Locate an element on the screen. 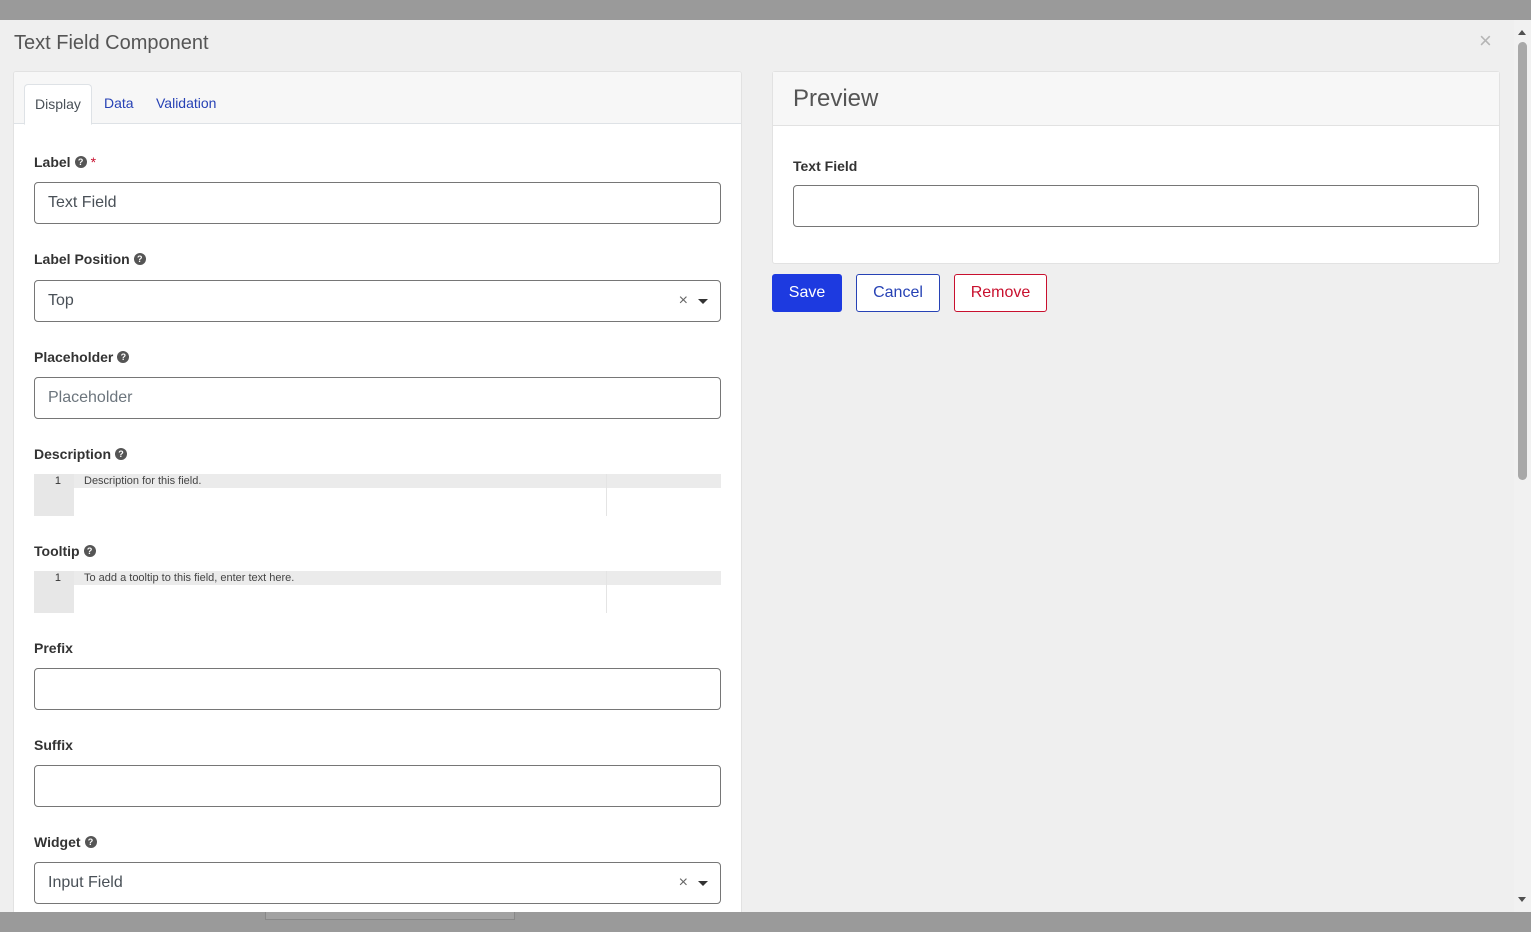  modal-title: Text Field Component is located at coordinates (111, 43).